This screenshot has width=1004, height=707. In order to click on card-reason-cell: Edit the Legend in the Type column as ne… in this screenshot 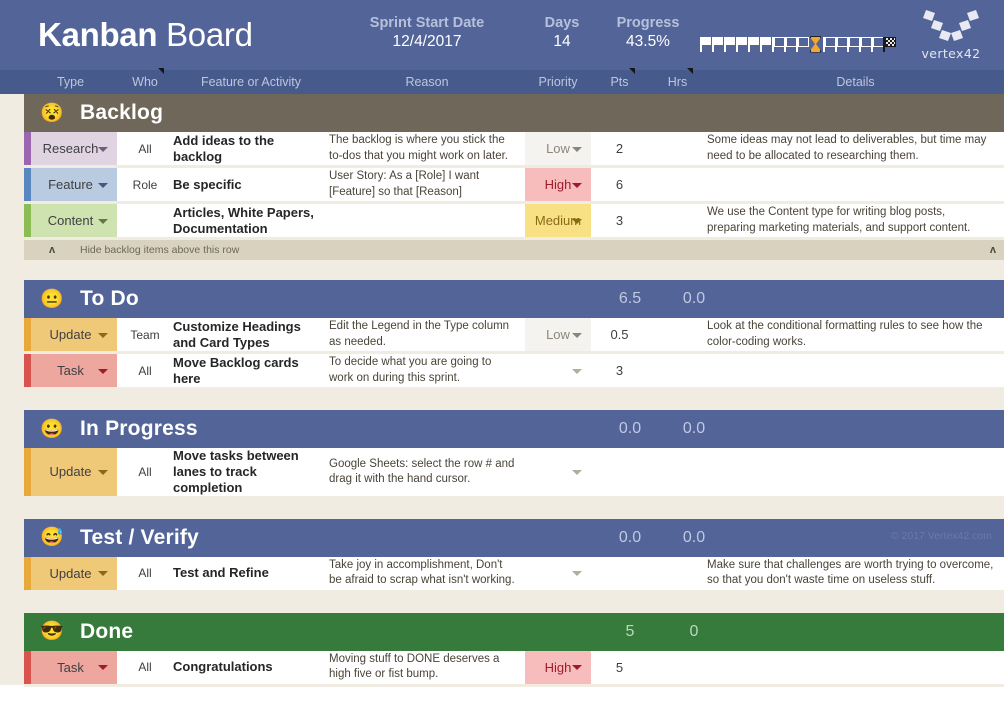, I will do `click(427, 334)`.